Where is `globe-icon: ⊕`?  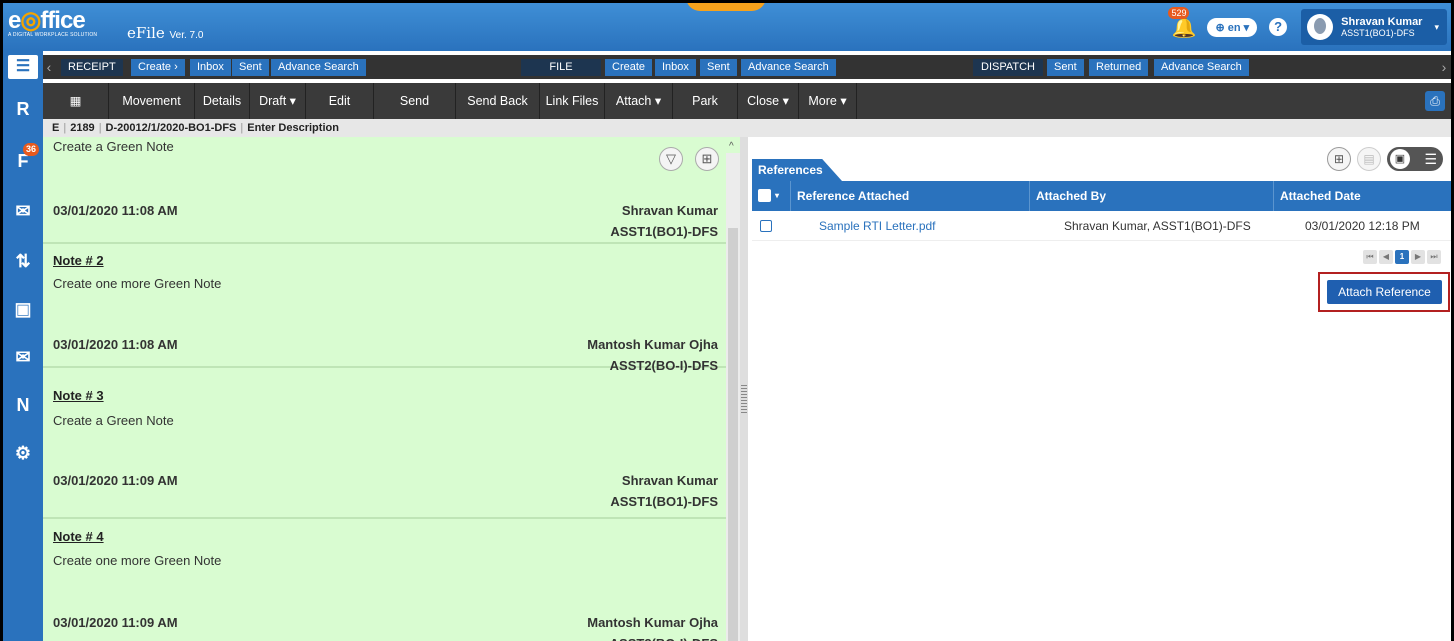 globe-icon: ⊕ is located at coordinates (1220, 27).